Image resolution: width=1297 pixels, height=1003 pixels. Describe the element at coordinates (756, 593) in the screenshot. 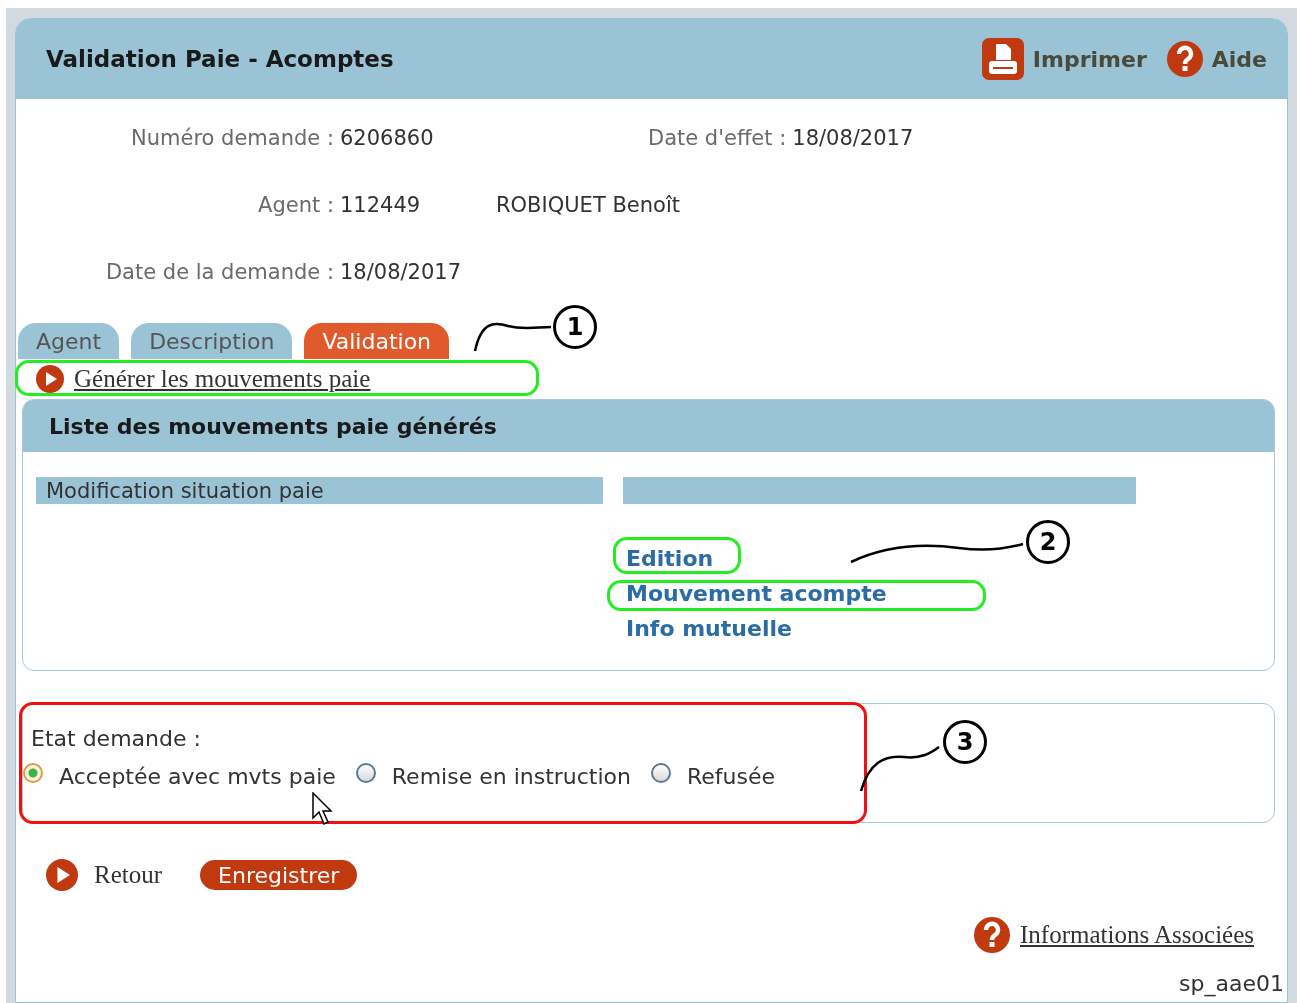

I see `document-link: Mouvement acompte` at that location.